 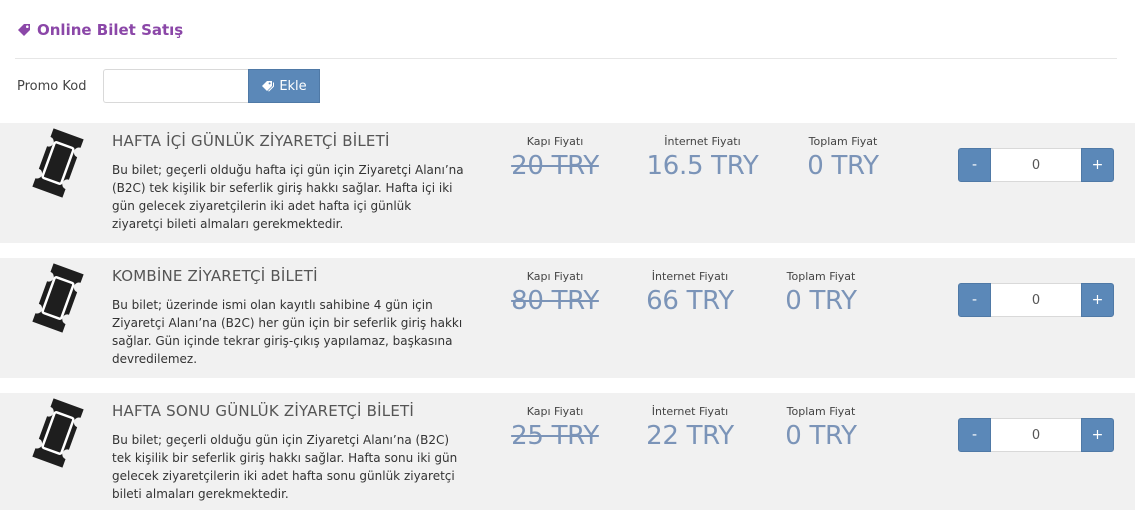 I want to click on internet-price-value: 16.5 TRY, so click(x=702, y=166).